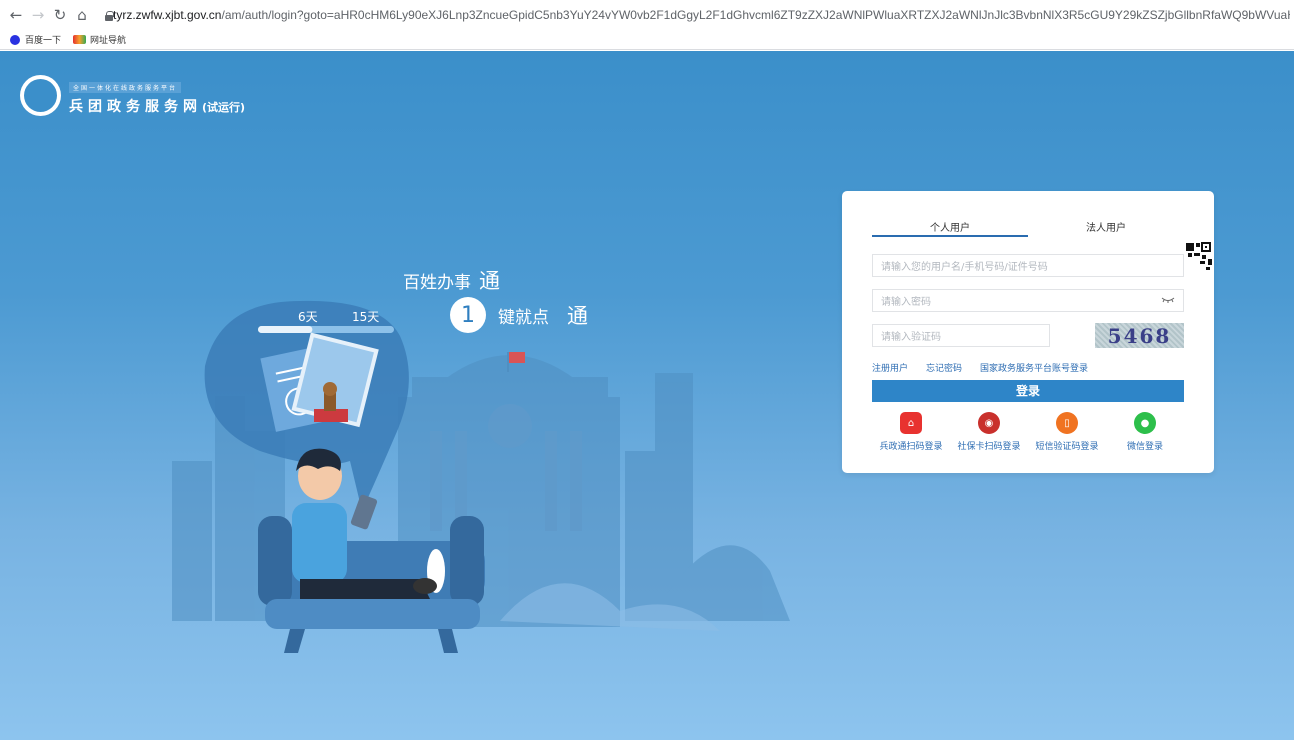  Describe the element at coordinates (1067, 447) in the screenshot. I see `alt-login-label: 短信验证码登录` at that location.